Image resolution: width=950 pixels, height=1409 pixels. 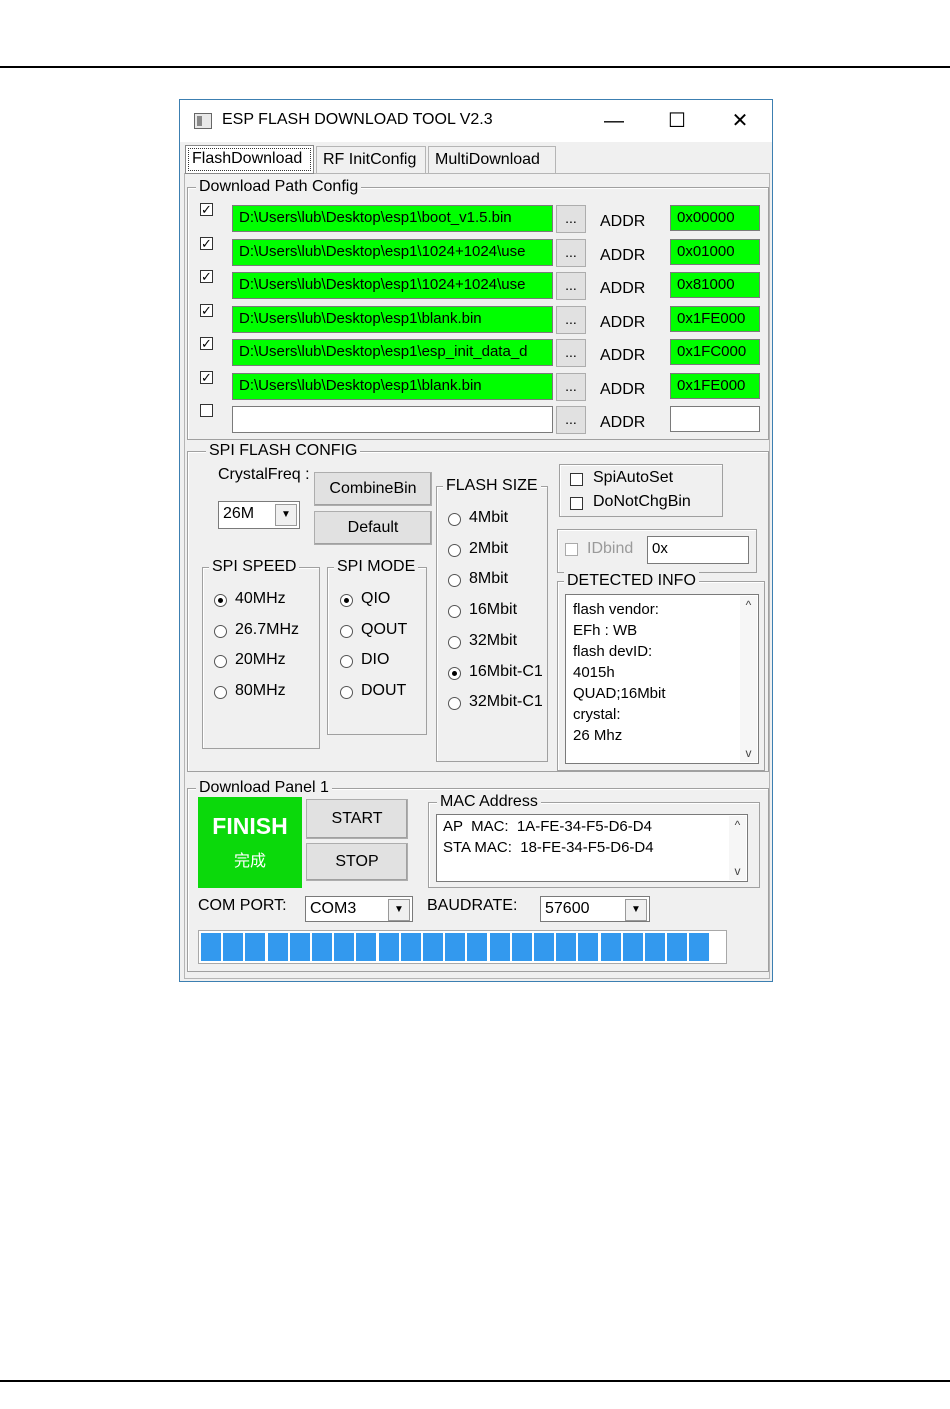 What do you see at coordinates (206, 410) in the screenshot?
I see `path-row-checkbox` at bounding box center [206, 410].